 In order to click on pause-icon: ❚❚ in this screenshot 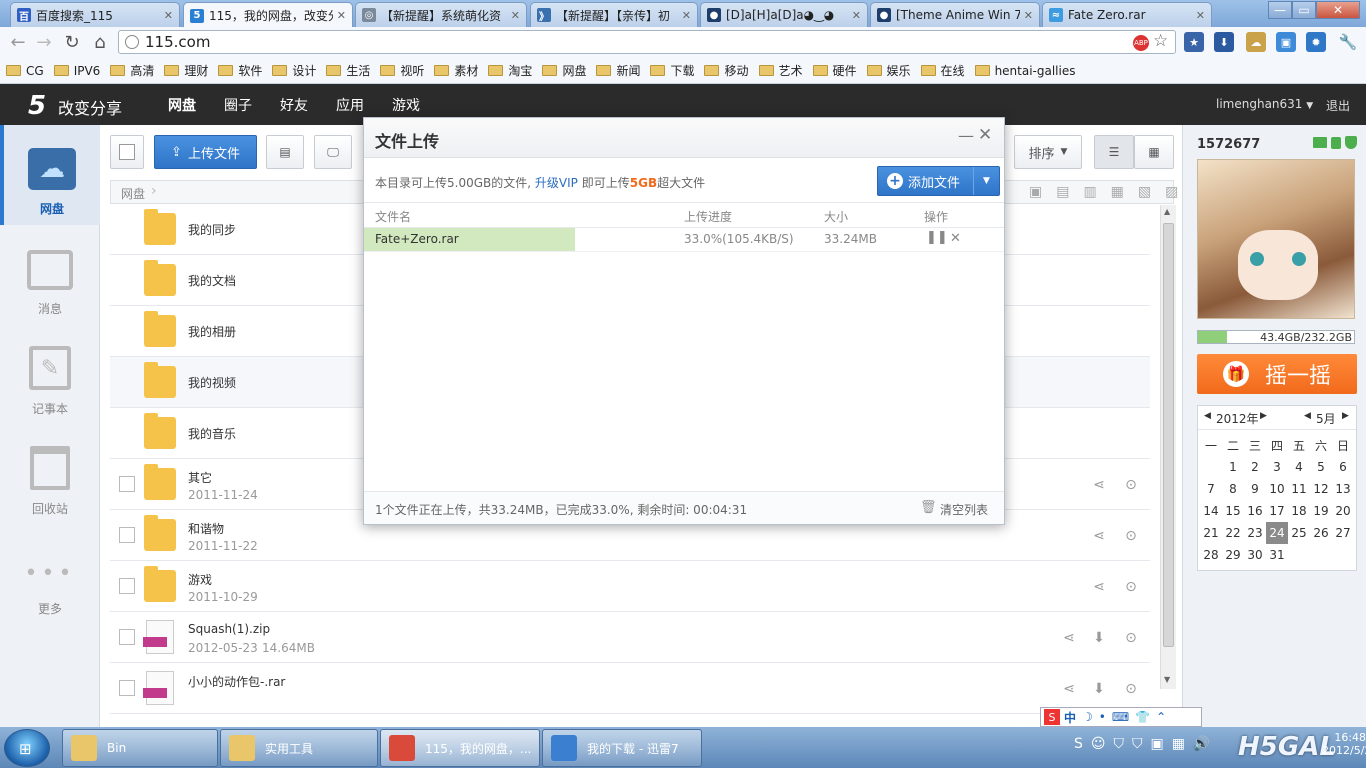, I will do `click(937, 237)`.